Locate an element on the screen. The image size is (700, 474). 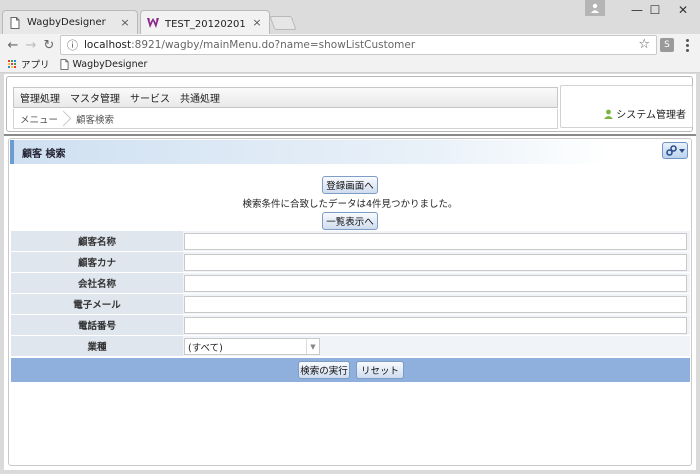
tab-customer-search: TEST_20120201 顧客検索 × is located at coordinates (205, 22).